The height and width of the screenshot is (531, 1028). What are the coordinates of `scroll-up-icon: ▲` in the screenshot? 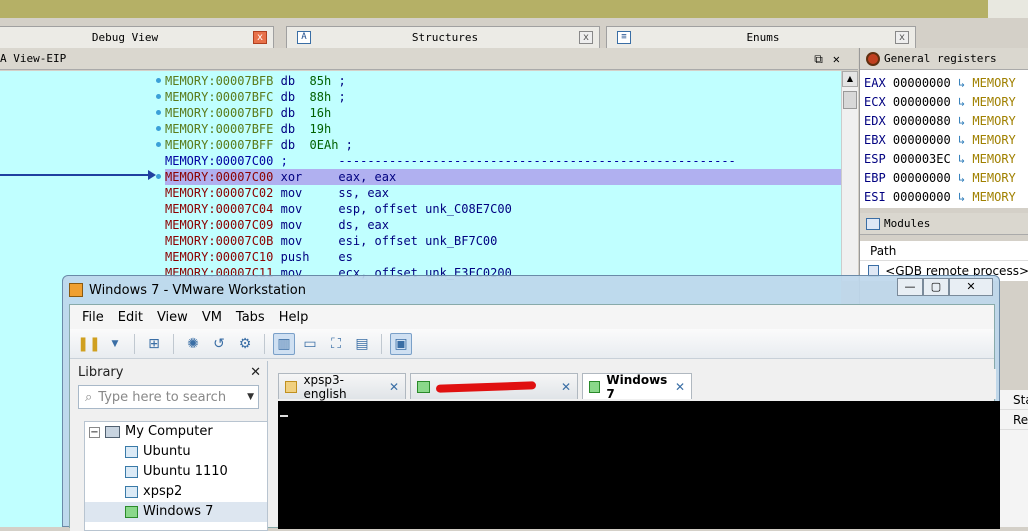 It's located at (850, 79).